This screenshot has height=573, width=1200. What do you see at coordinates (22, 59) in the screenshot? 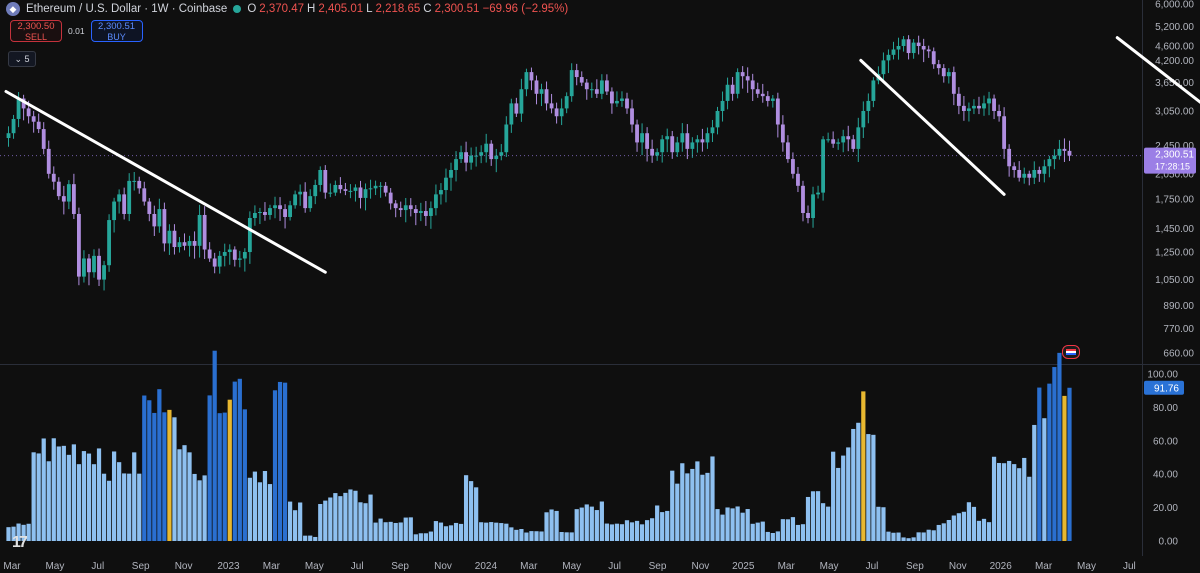
I see `indicator-toggle-button: ⌄ 5` at bounding box center [22, 59].